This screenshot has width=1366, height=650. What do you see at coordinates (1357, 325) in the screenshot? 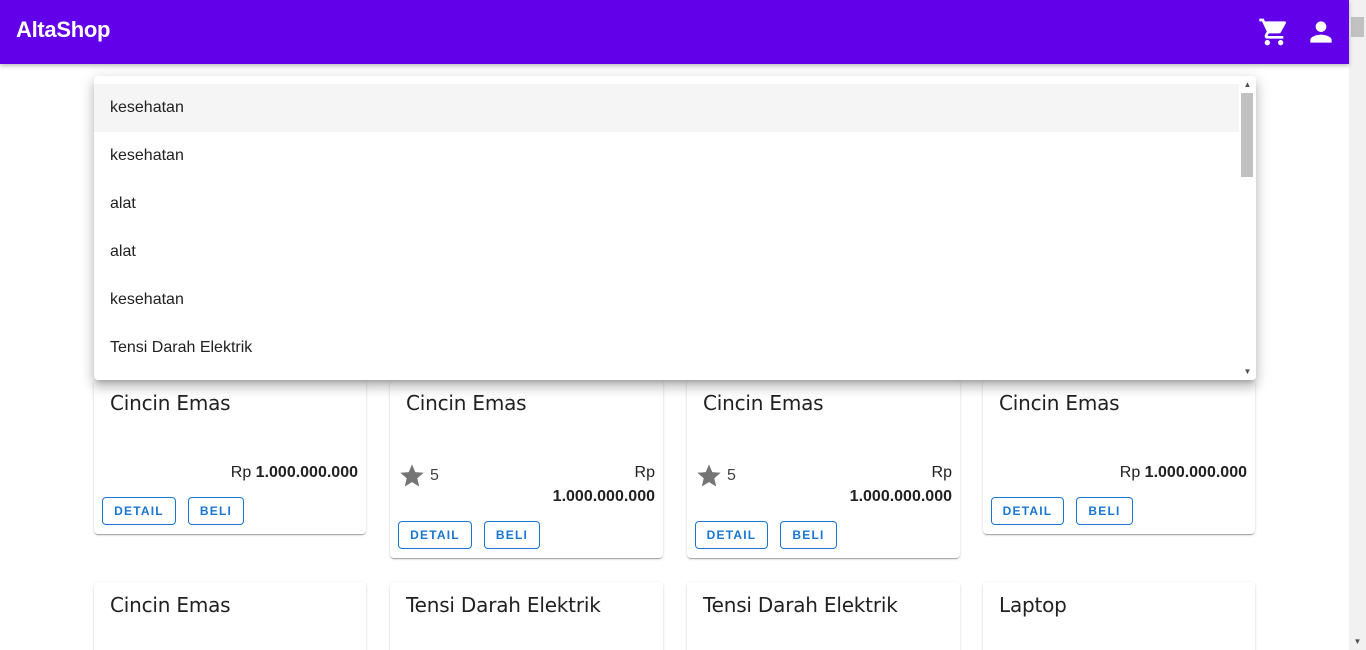
I see `page-scrollbar: ▼` at bounding box center [1357, 325].